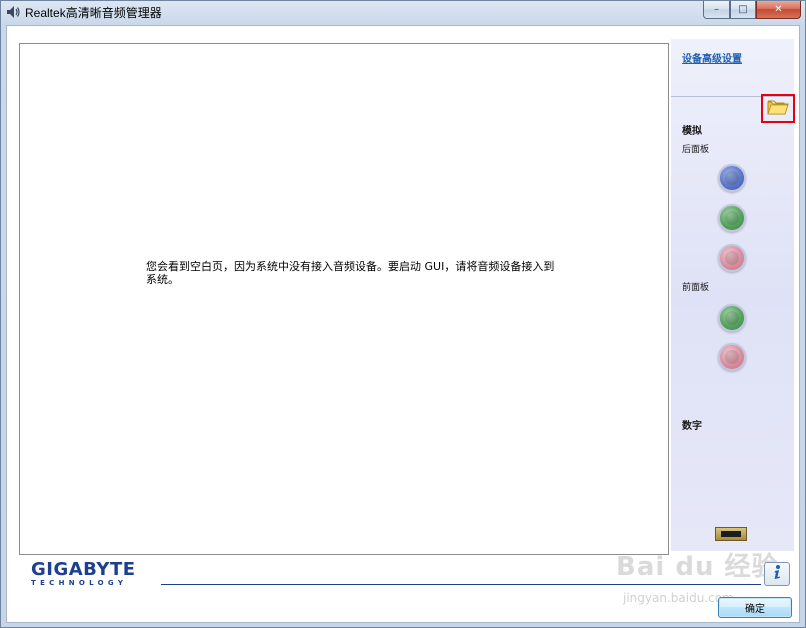 The image size is (806, 628). Describe the element at coordinates (731, 534) in the screenshot. I see `digital-output-port` at that location.